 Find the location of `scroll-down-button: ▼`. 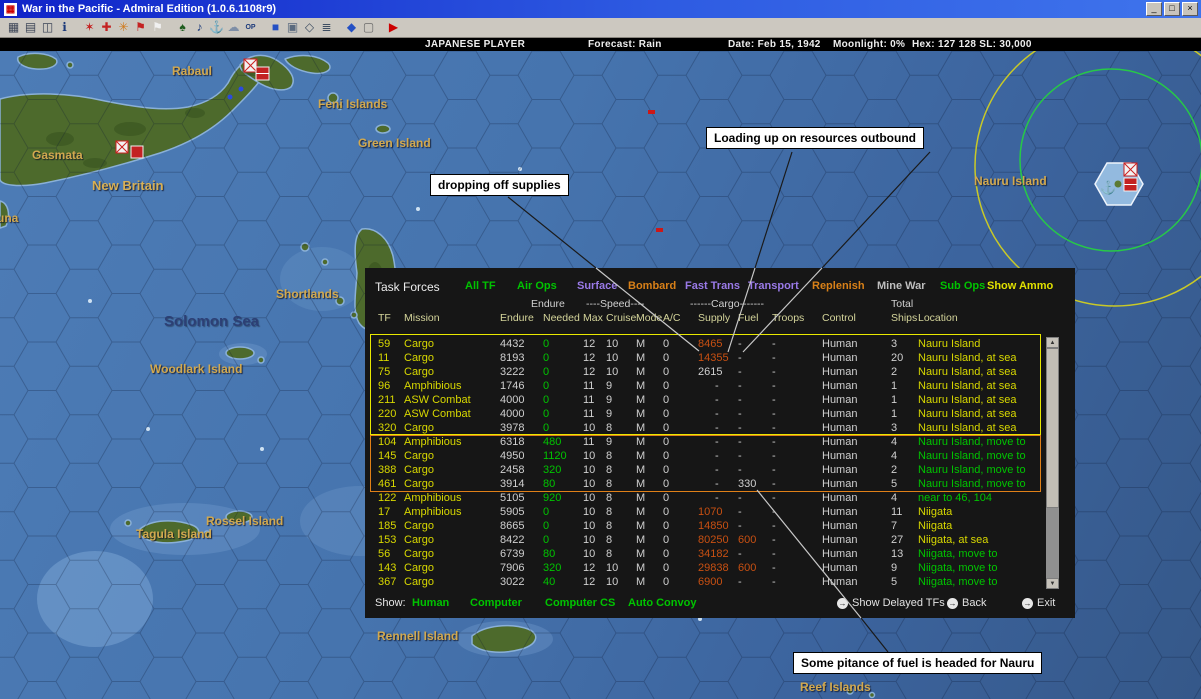

scroll-down-button: ▼ is located at coordinates (1052, 583).